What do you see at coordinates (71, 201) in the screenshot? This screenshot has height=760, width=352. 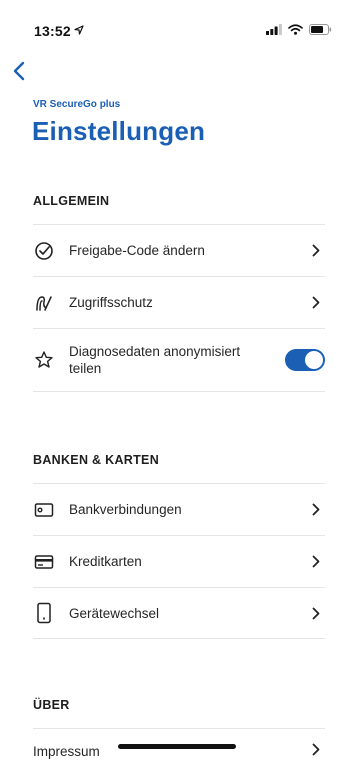 I see `section-heading-allgemein: ALLGEMEIN` at bounding box center [71, 201].